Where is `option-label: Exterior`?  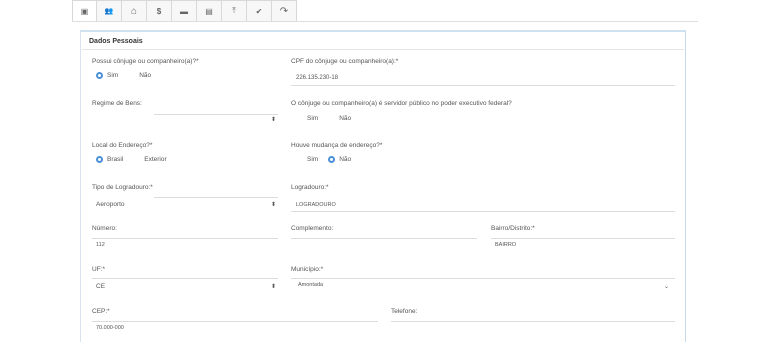
option-label: Exterior is located at coordinates (155, 159).